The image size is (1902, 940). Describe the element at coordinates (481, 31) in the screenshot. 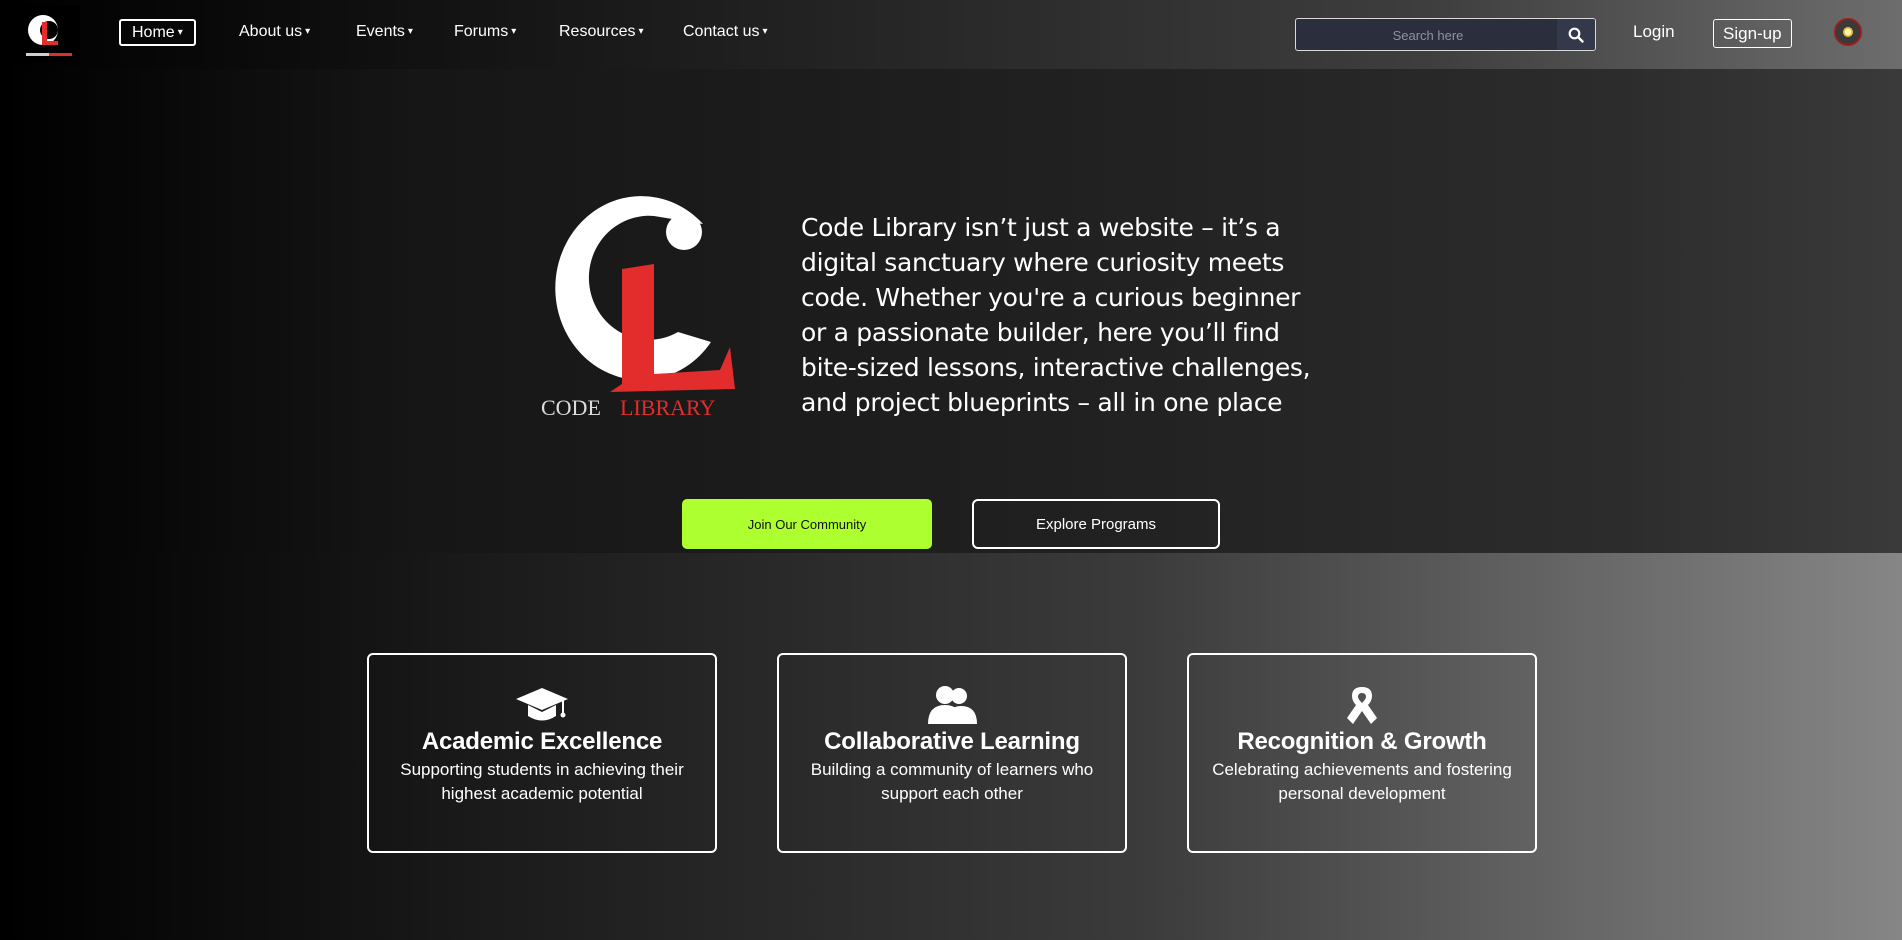

I see `nav-forums-label: Forums` at that location.